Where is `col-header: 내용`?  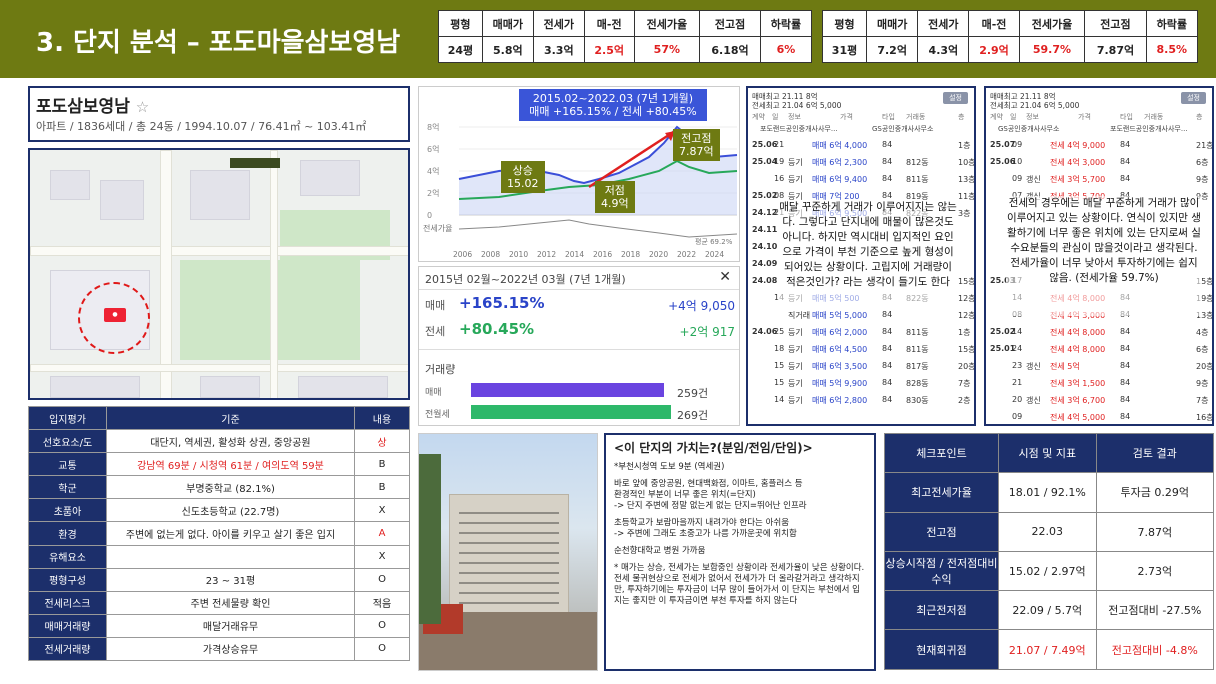
col-header: 내용 is located at coordinates (382, 418).